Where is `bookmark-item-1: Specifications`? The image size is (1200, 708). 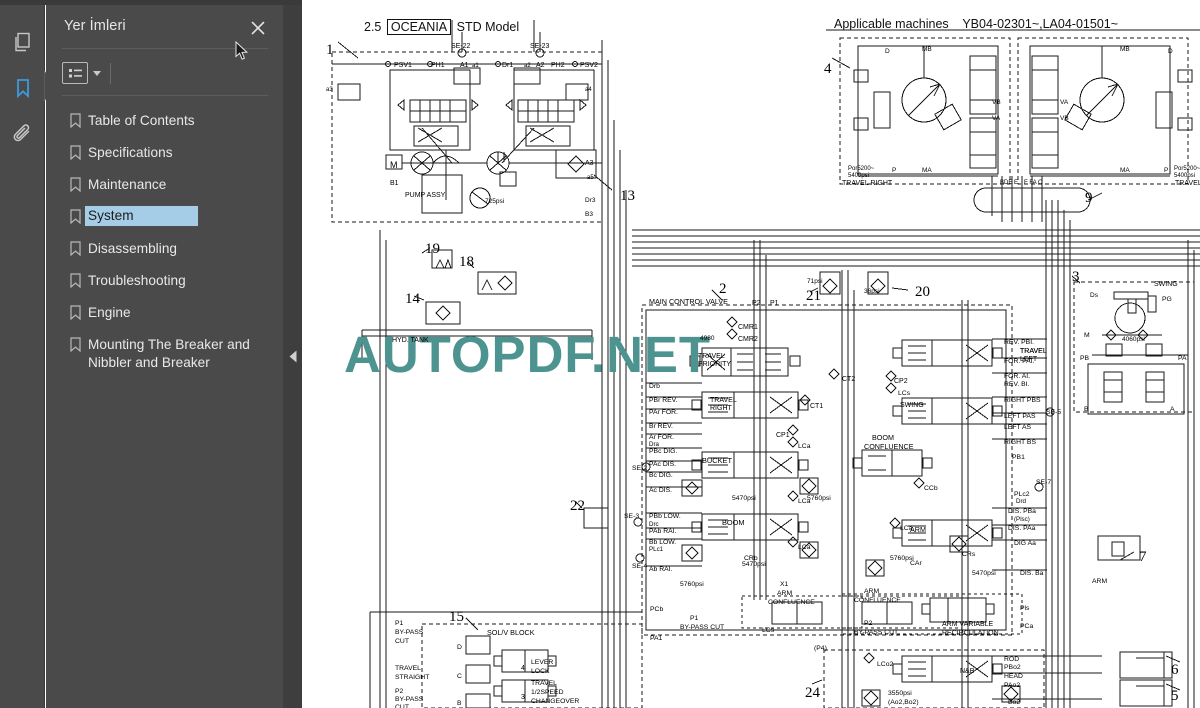 bookmark-item-1: Specifications is located at coordinates (167, 154).